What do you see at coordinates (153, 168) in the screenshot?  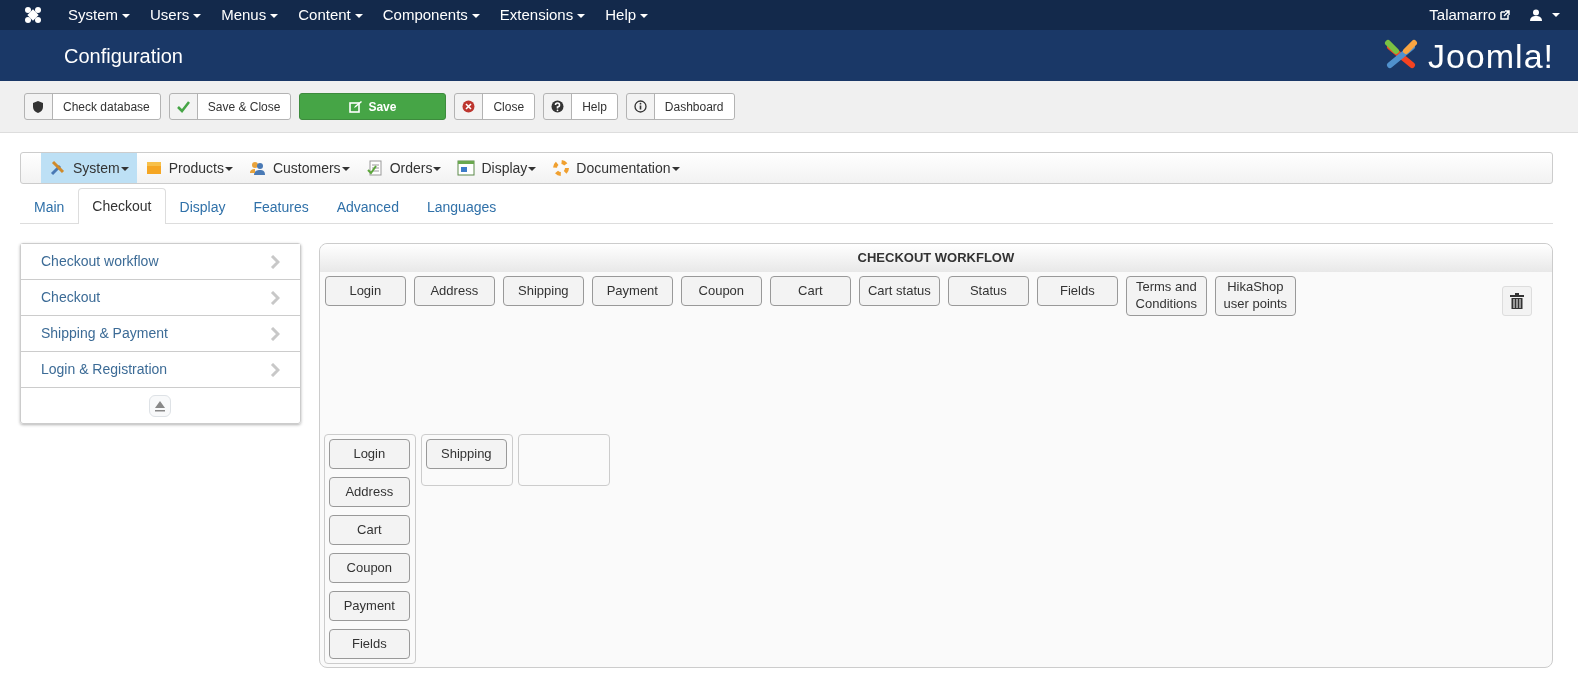 I see `box-icon` at bounding box center [153, 168].